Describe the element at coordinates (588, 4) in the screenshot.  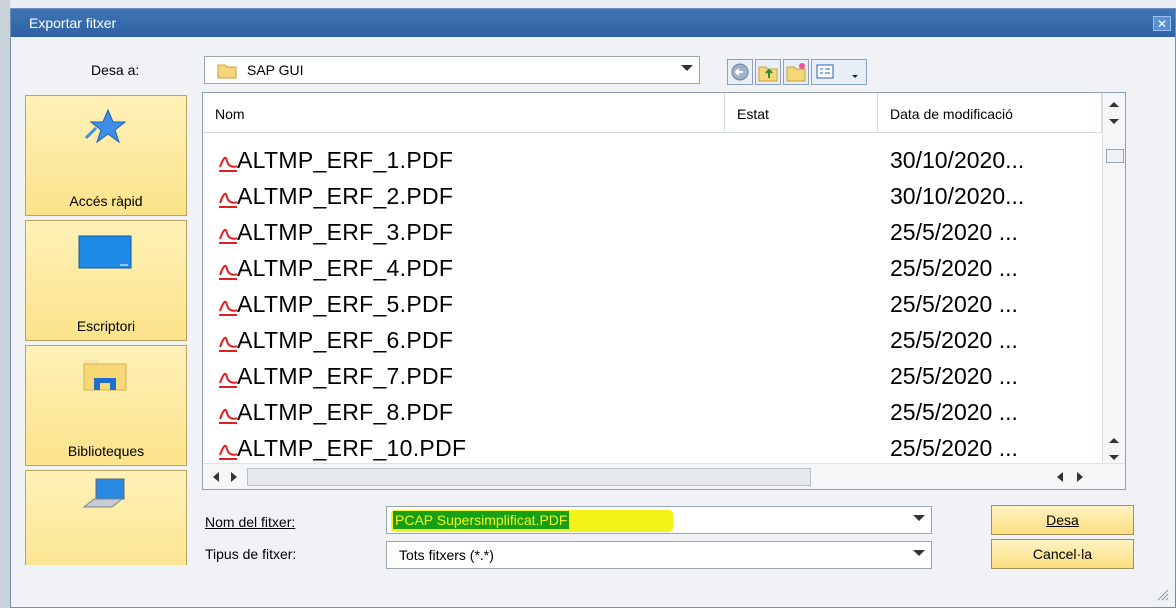
I see `background-strip` at that location.